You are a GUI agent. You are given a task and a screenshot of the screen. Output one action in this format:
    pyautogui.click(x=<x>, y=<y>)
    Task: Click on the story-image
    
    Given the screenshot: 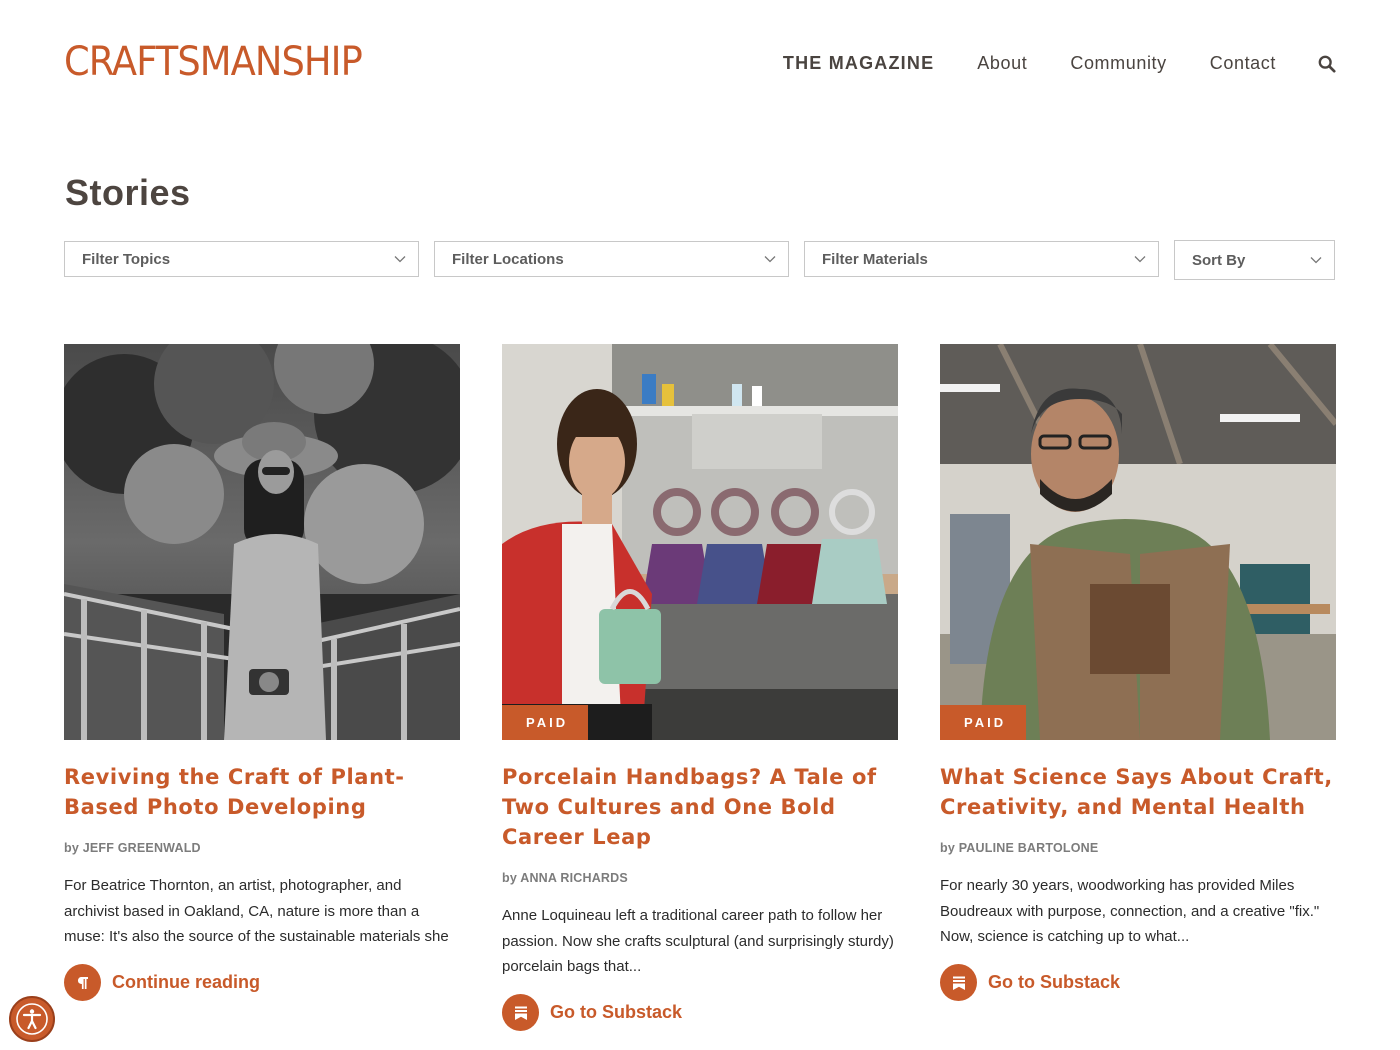 What is the action you would take?
    pyautogui.click(x=262, y=542)
    